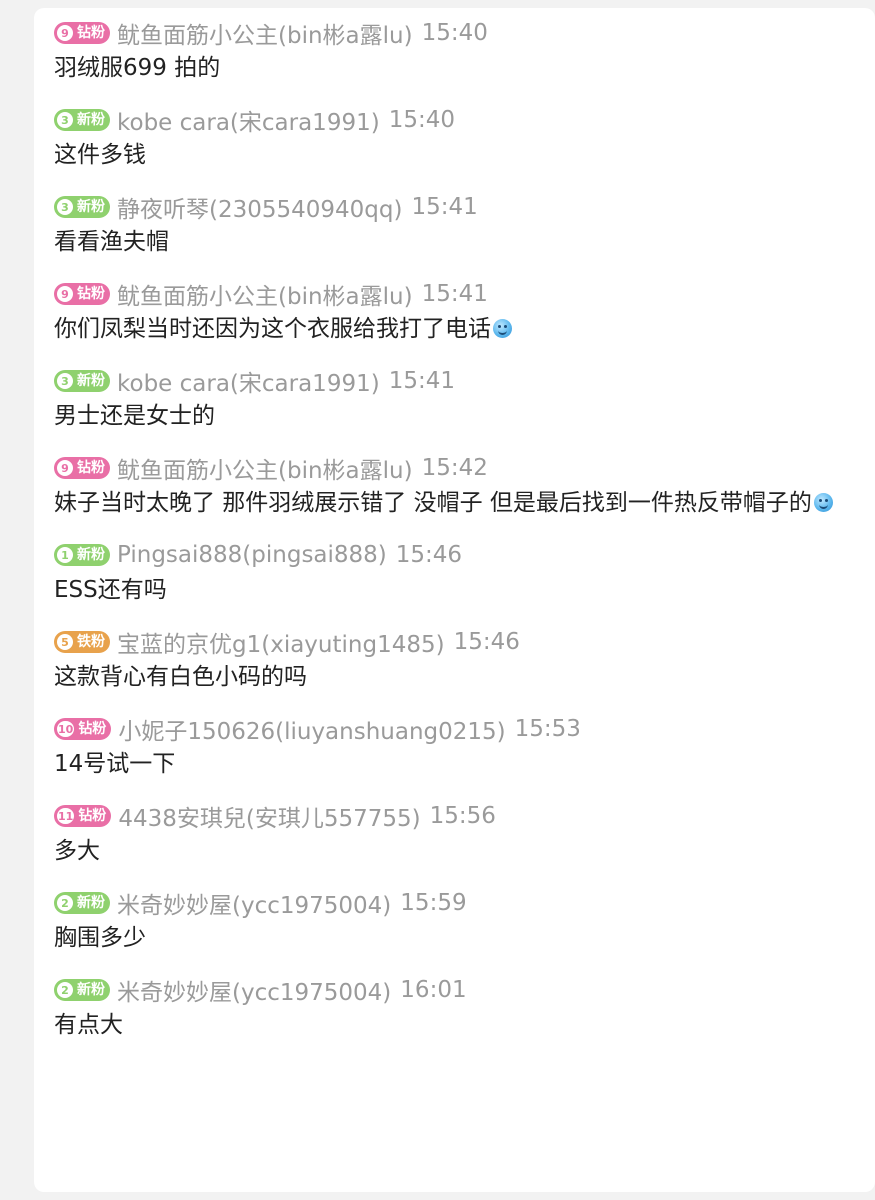 The width and height of the screenshot is (875, 1200). I want to click on fan-level-badge: 11 钻粉, so click(83, 816).